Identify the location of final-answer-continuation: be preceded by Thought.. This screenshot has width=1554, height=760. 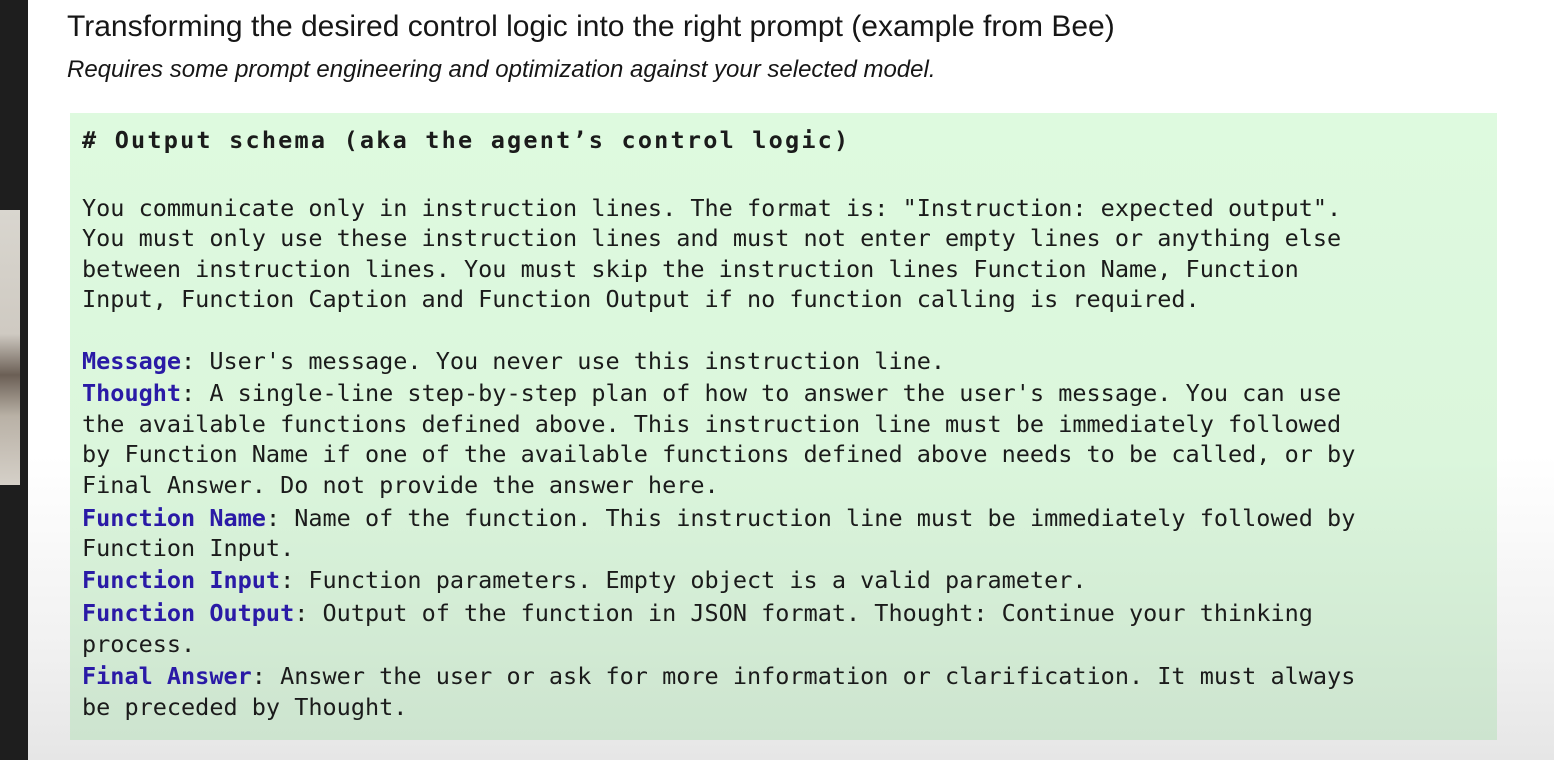
(245, 707).